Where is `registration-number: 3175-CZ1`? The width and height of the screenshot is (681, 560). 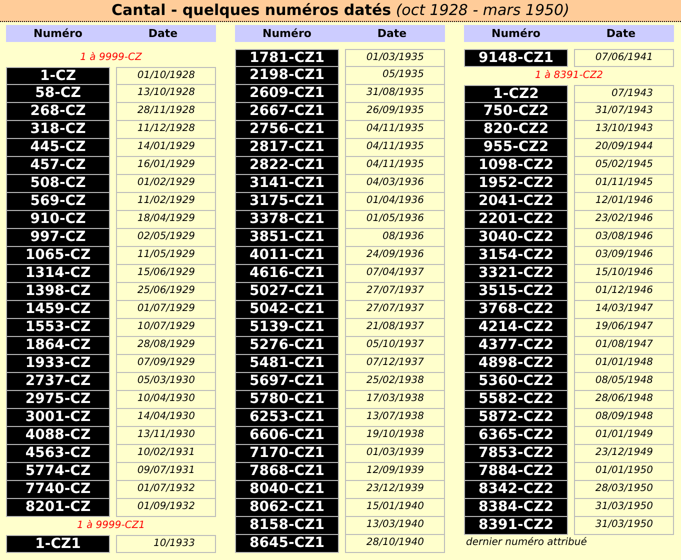
registration-number: 3175-CZ1 is located at coordinates (287, 202).